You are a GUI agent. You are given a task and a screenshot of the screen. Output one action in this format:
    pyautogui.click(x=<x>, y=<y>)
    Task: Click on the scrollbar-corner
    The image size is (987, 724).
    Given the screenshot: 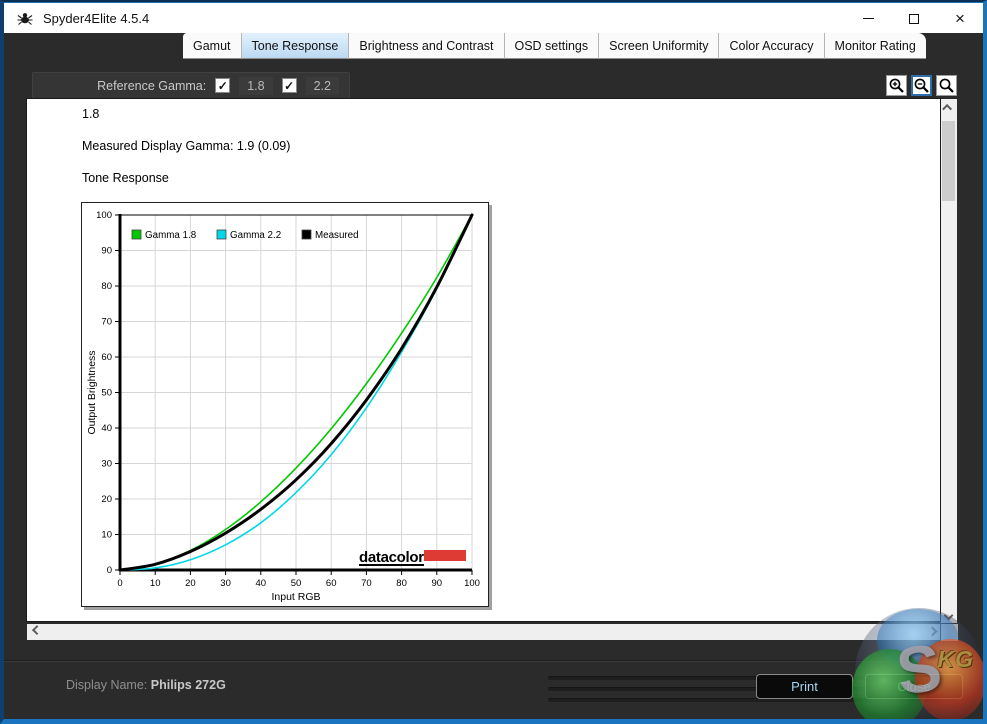 What is the action you would take?
    pyautogui.click(x=949, y=632)
    